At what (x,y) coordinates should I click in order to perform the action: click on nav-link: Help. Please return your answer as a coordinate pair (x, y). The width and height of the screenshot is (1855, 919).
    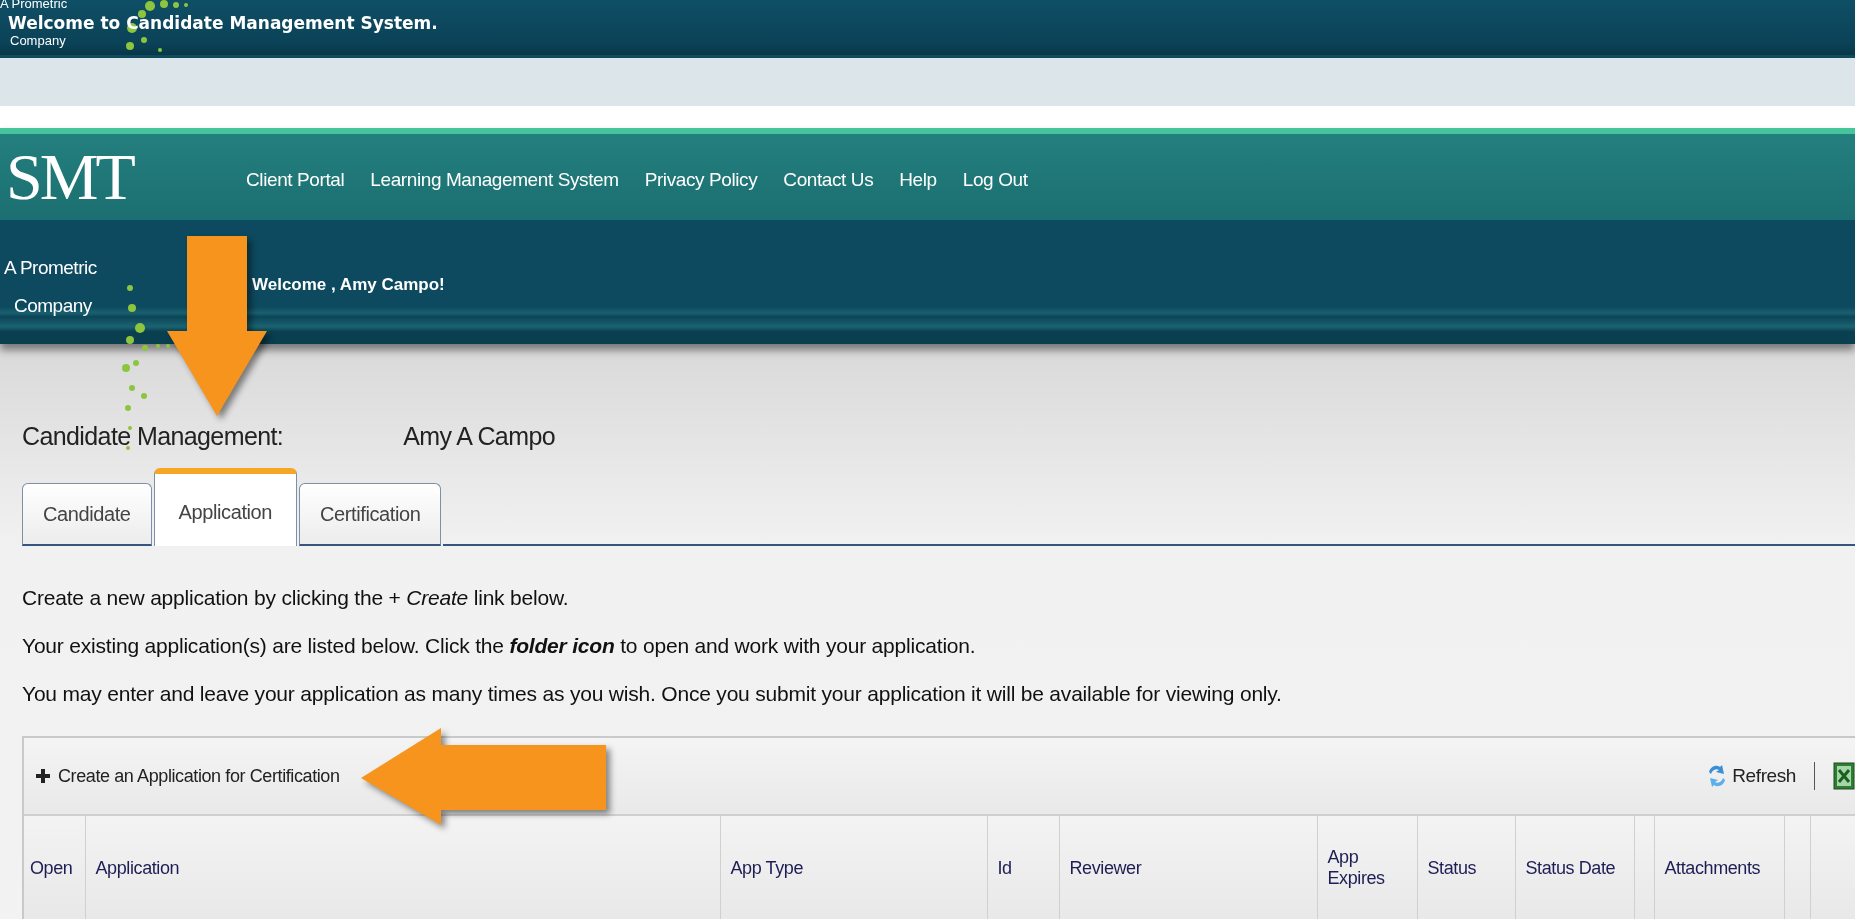
    Looking at the image, I should click on (918, 180).